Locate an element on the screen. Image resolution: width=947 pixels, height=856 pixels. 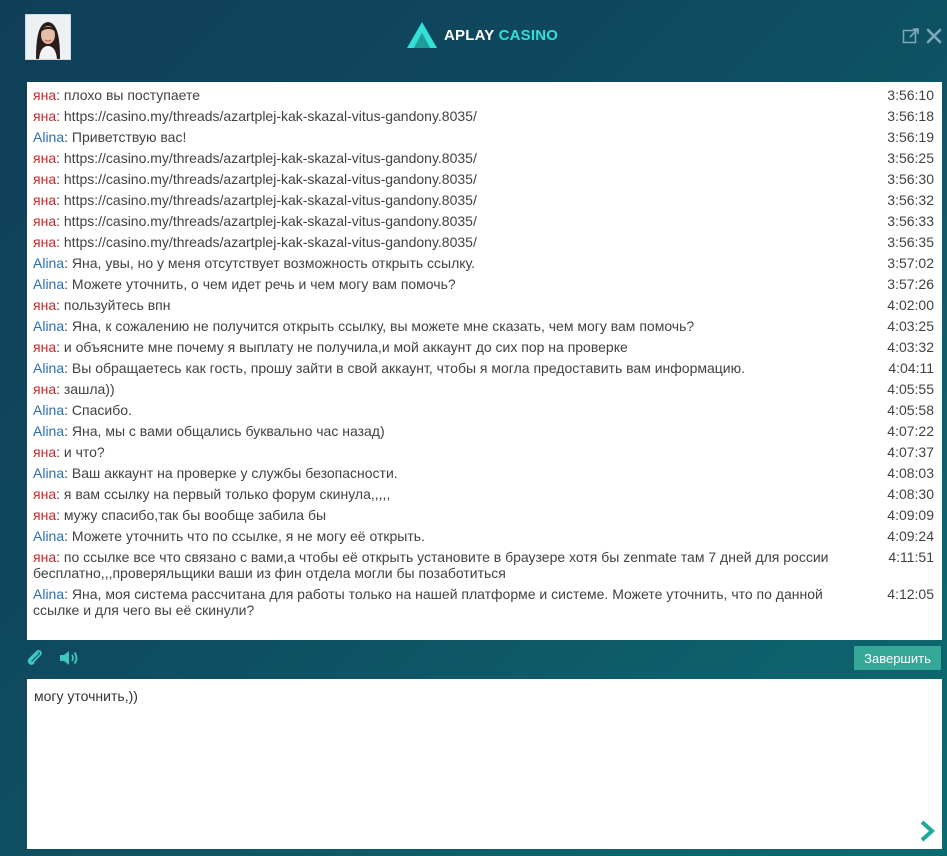
message-time: 3:56:32 is located at coordinates (910, 200).